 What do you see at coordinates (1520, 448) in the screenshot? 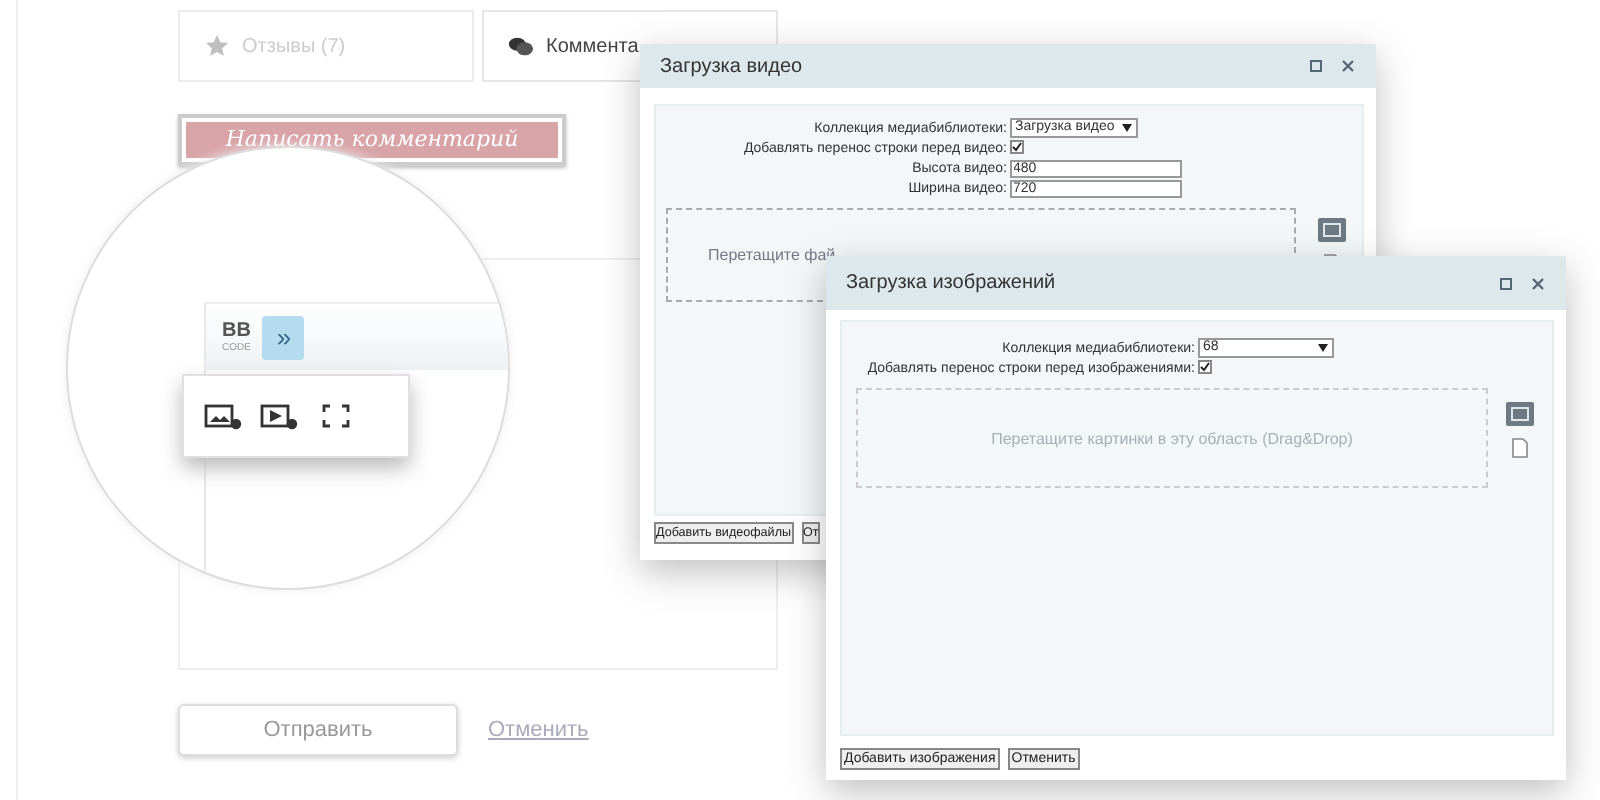
I see `document-icon` at bounding box center [1520, 448].